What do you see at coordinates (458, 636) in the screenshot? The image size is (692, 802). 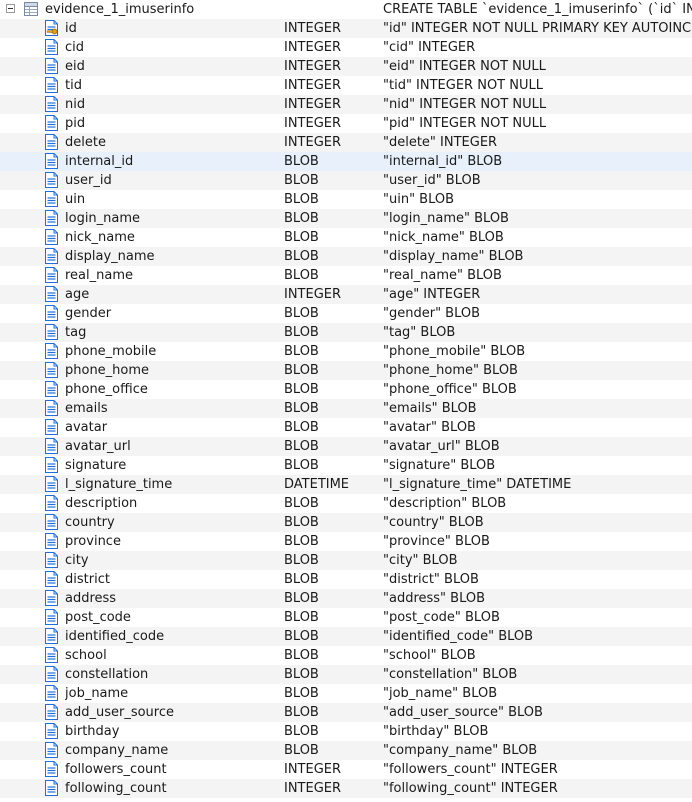 I see `field-schema: "identified_code" BLOB` at bounding box center [458, 636].